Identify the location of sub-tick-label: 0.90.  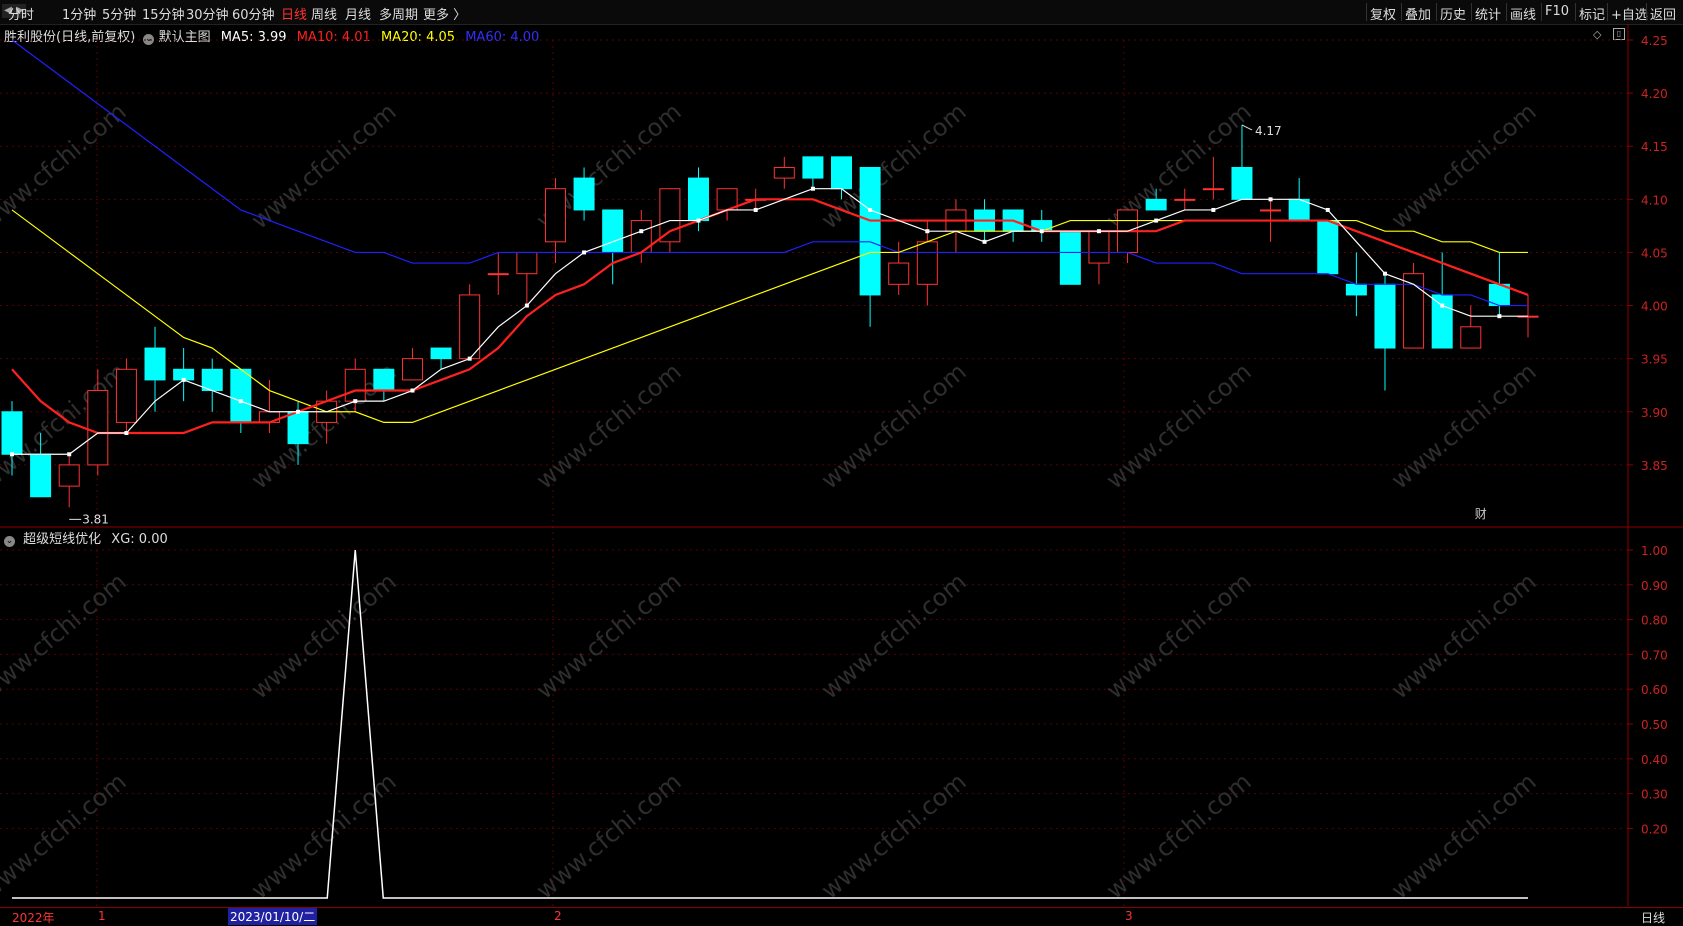
(1654, 586).